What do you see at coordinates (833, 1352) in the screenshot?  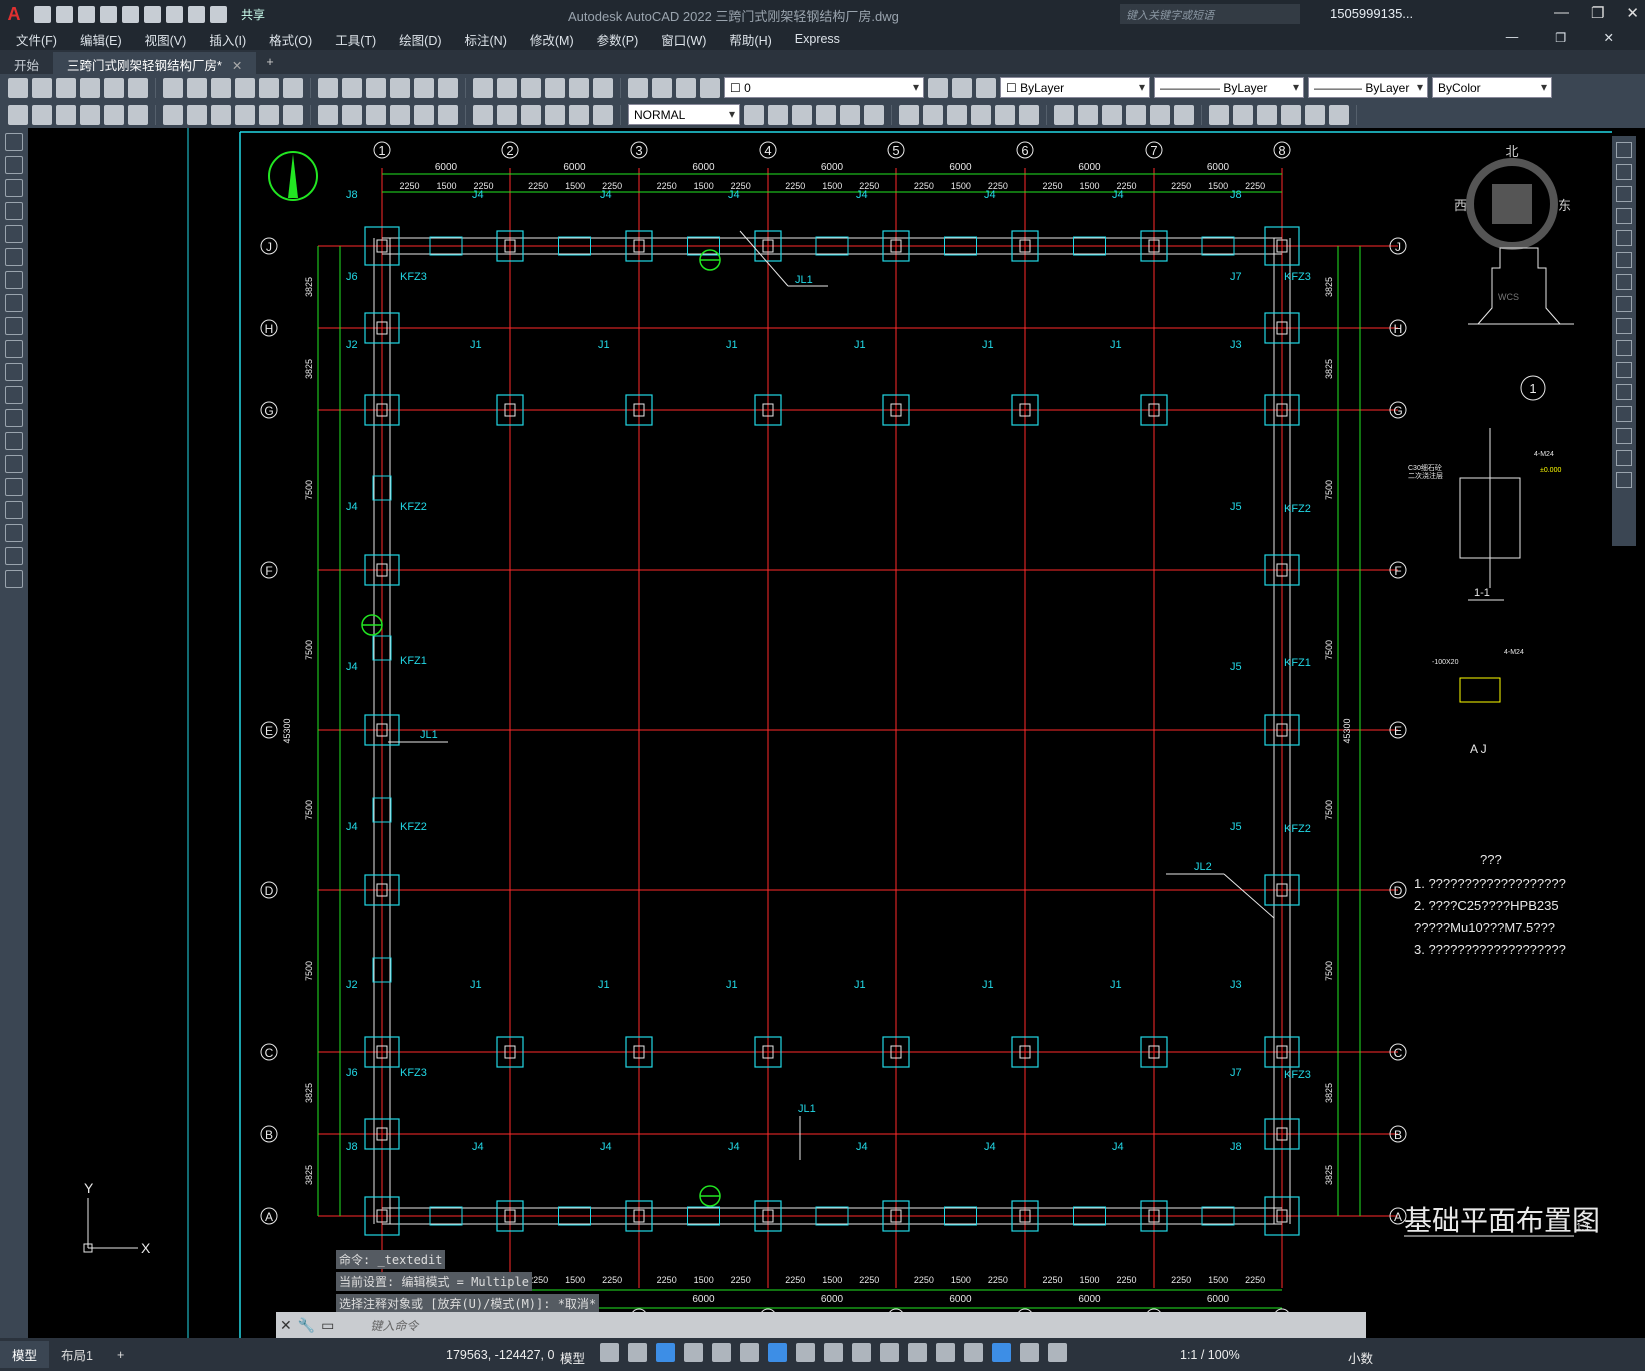 I see `transparency-icon` at bounding box center [833, 1352].